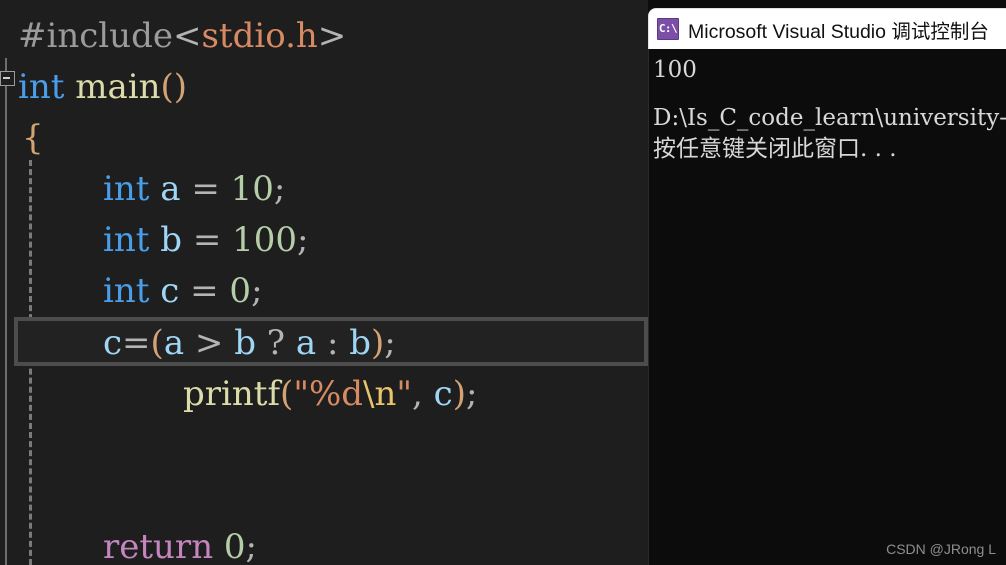 This screenshot has width=1006, height=565. I want to click on token-open-brace: {, so click(33, 138).